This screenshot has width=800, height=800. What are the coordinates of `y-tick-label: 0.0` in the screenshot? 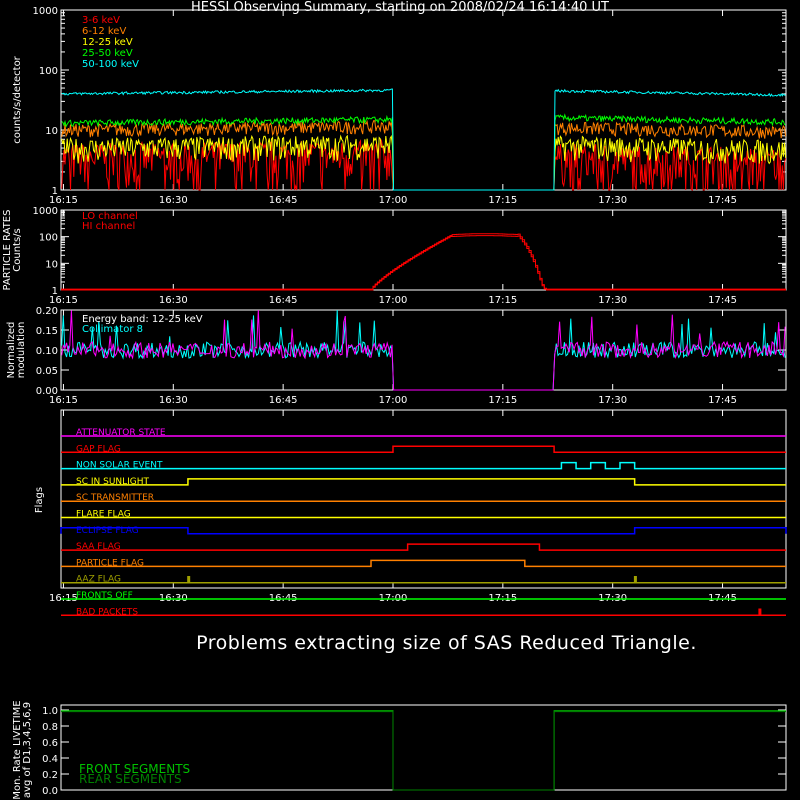 It's located at (50, 791).